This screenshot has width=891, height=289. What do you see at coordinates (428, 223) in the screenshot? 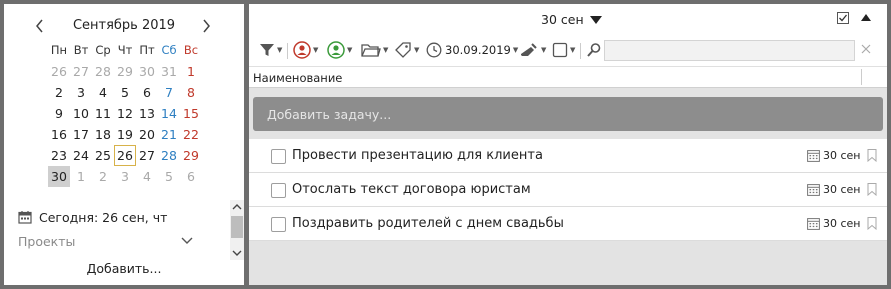
I see `task-title: Поздравить родителей с днем свадьбы` at bounding box center [428, 223].